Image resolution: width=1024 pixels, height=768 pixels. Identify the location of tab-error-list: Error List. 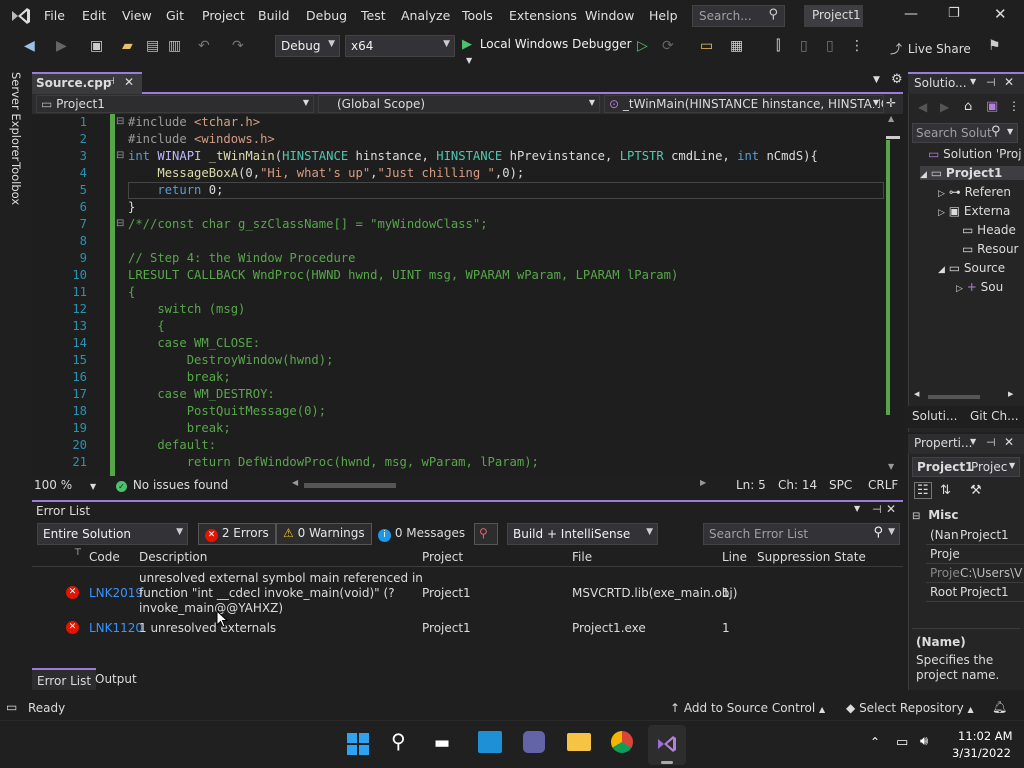
(64, 679).